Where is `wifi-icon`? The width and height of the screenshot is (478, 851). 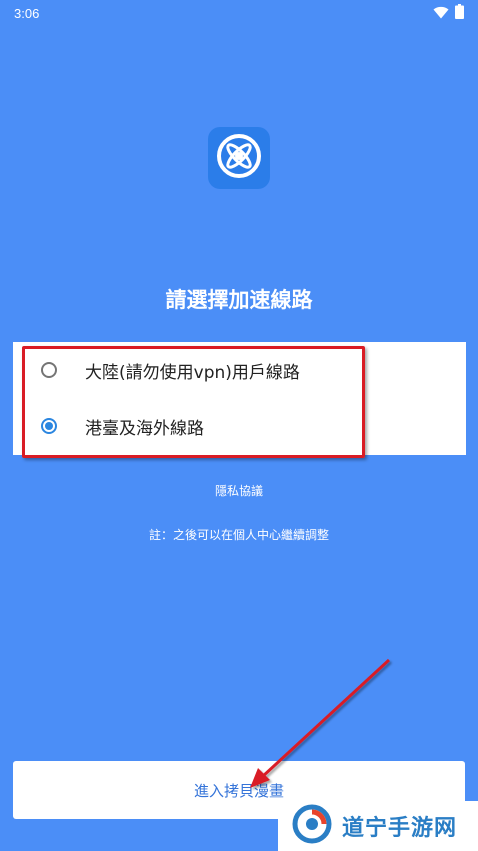 wifi-icon is located at coordinates (441, 13).